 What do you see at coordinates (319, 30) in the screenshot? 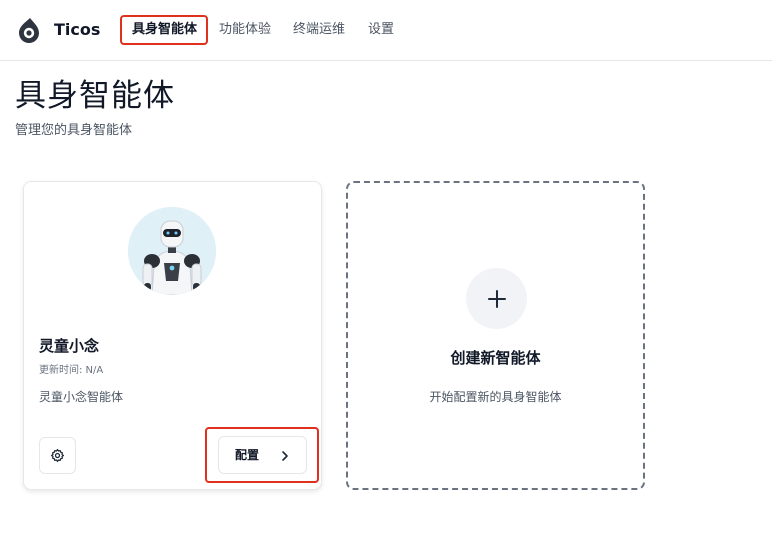
I see `nav-item-terminal-ops: 终端运维` at bounding box center [319, 30].